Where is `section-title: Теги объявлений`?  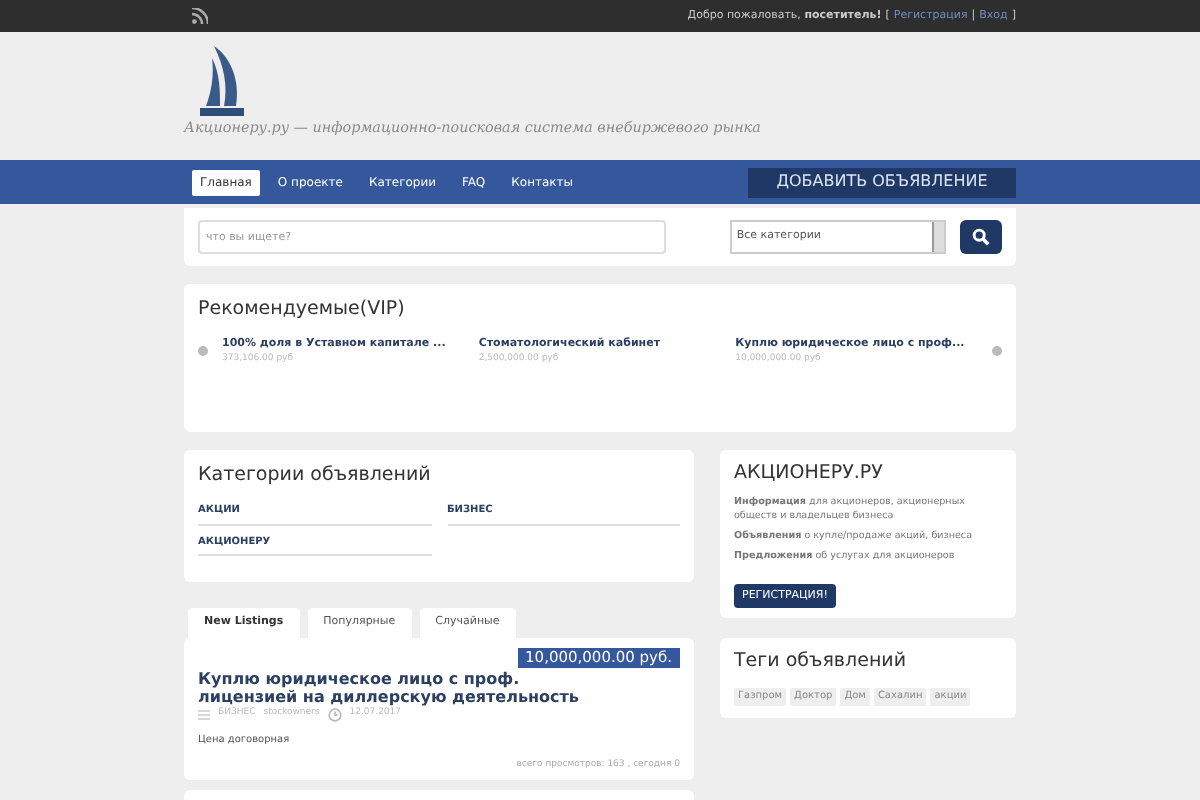 section-title: Теги объявлений is located at coordinates (821, 662).